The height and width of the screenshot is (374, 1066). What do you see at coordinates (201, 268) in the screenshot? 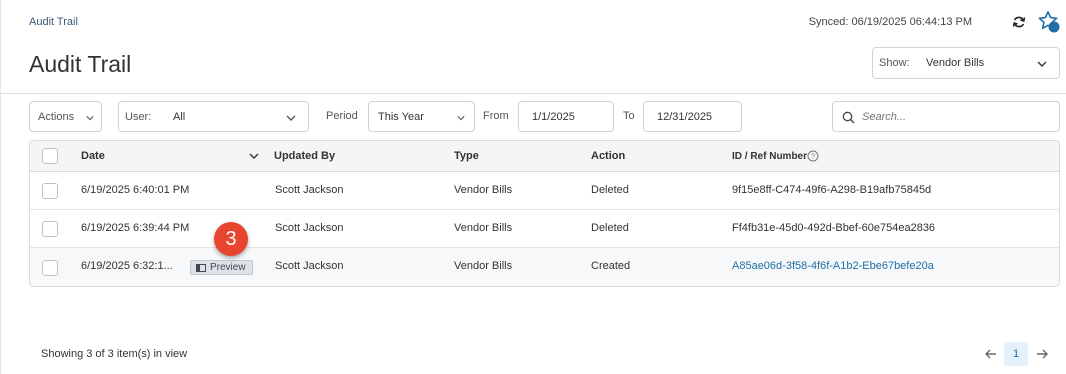
I see `preview-icon` at bounding box center [201, 268].